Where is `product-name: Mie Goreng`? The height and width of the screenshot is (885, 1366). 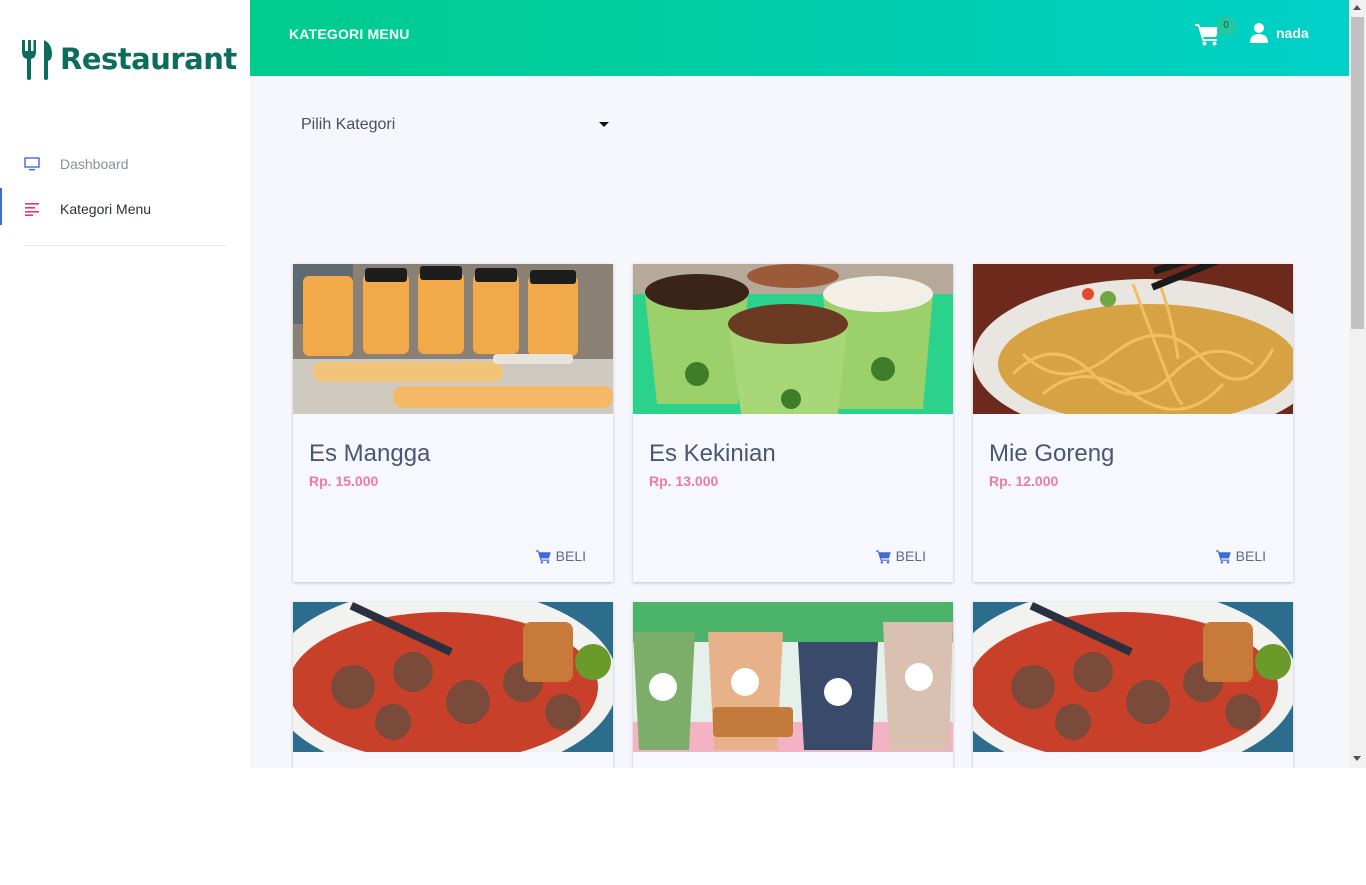 product-name: Mie Goreng is located at coordinates (1052, 453).